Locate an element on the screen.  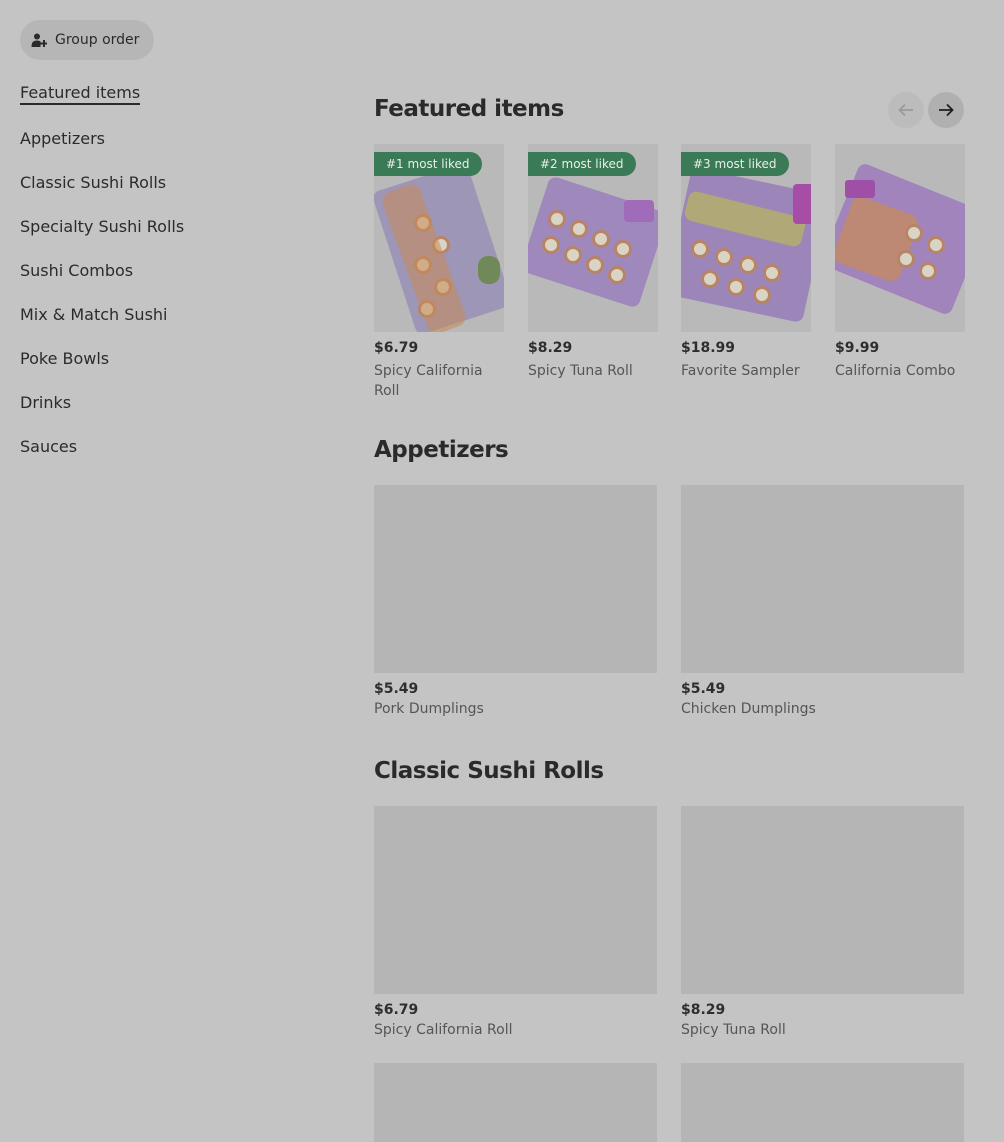
item-name: California Combo is located at coordinates (895, 371).